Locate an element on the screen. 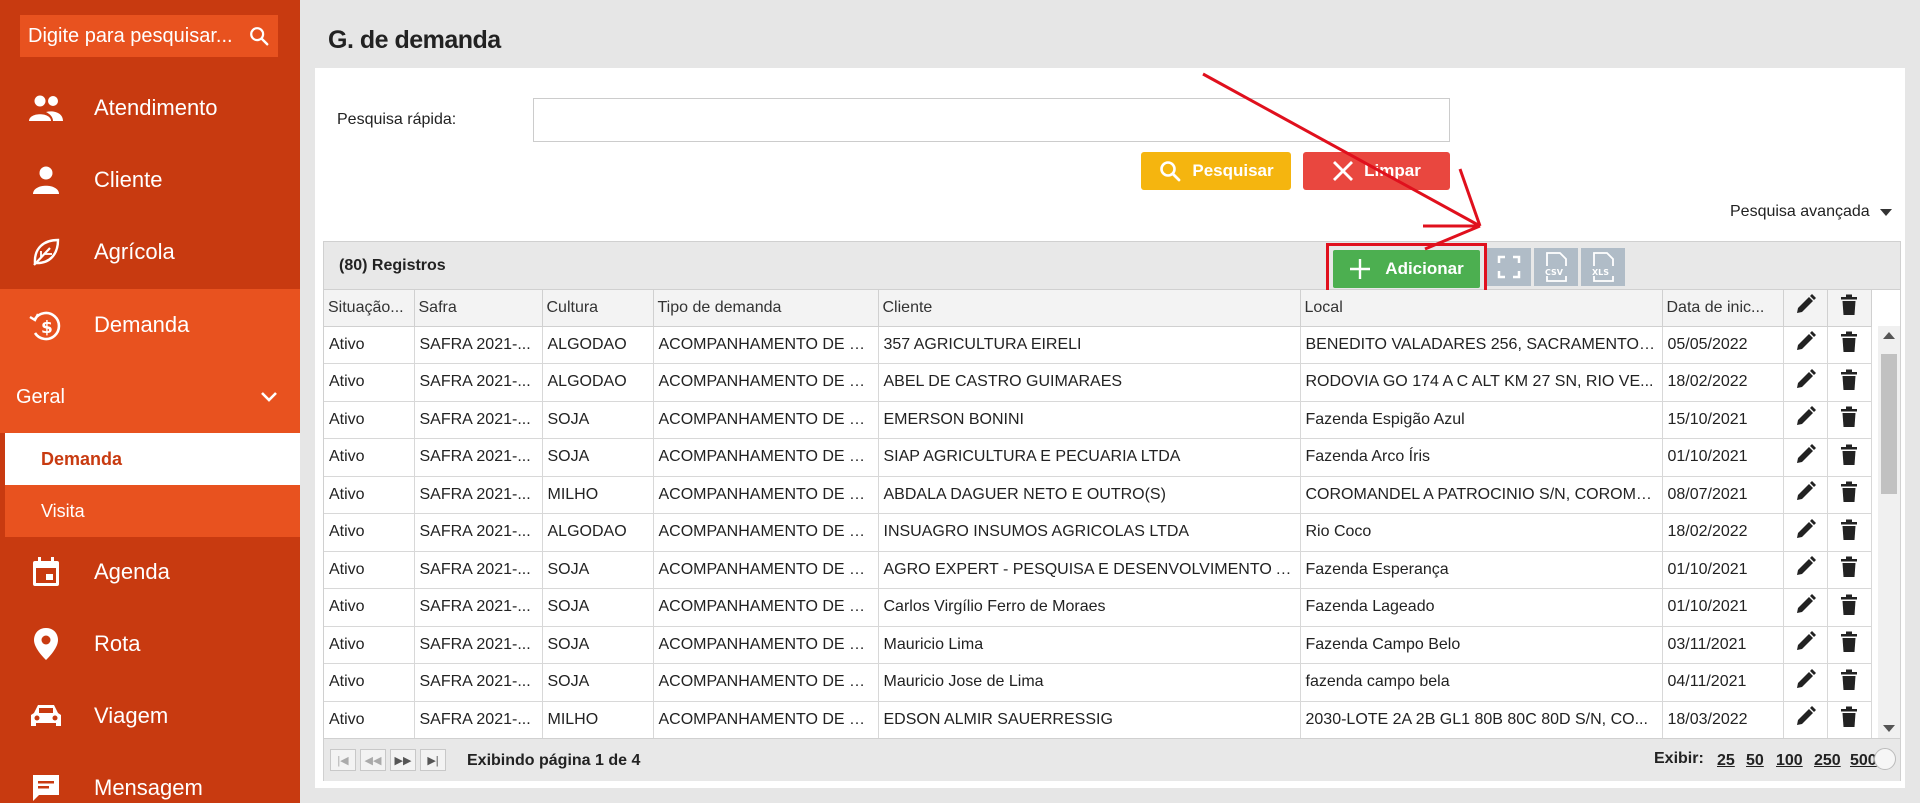 This screenshot has height=803, width=1920. sidebar-item-agricola: Agrícola is located at coordinates (150, 252).